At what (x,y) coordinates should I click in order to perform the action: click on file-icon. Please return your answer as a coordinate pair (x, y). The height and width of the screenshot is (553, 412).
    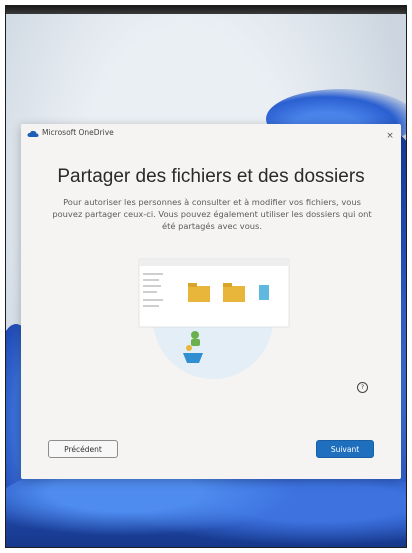
    Looking at the image, I should click on (264, 292).